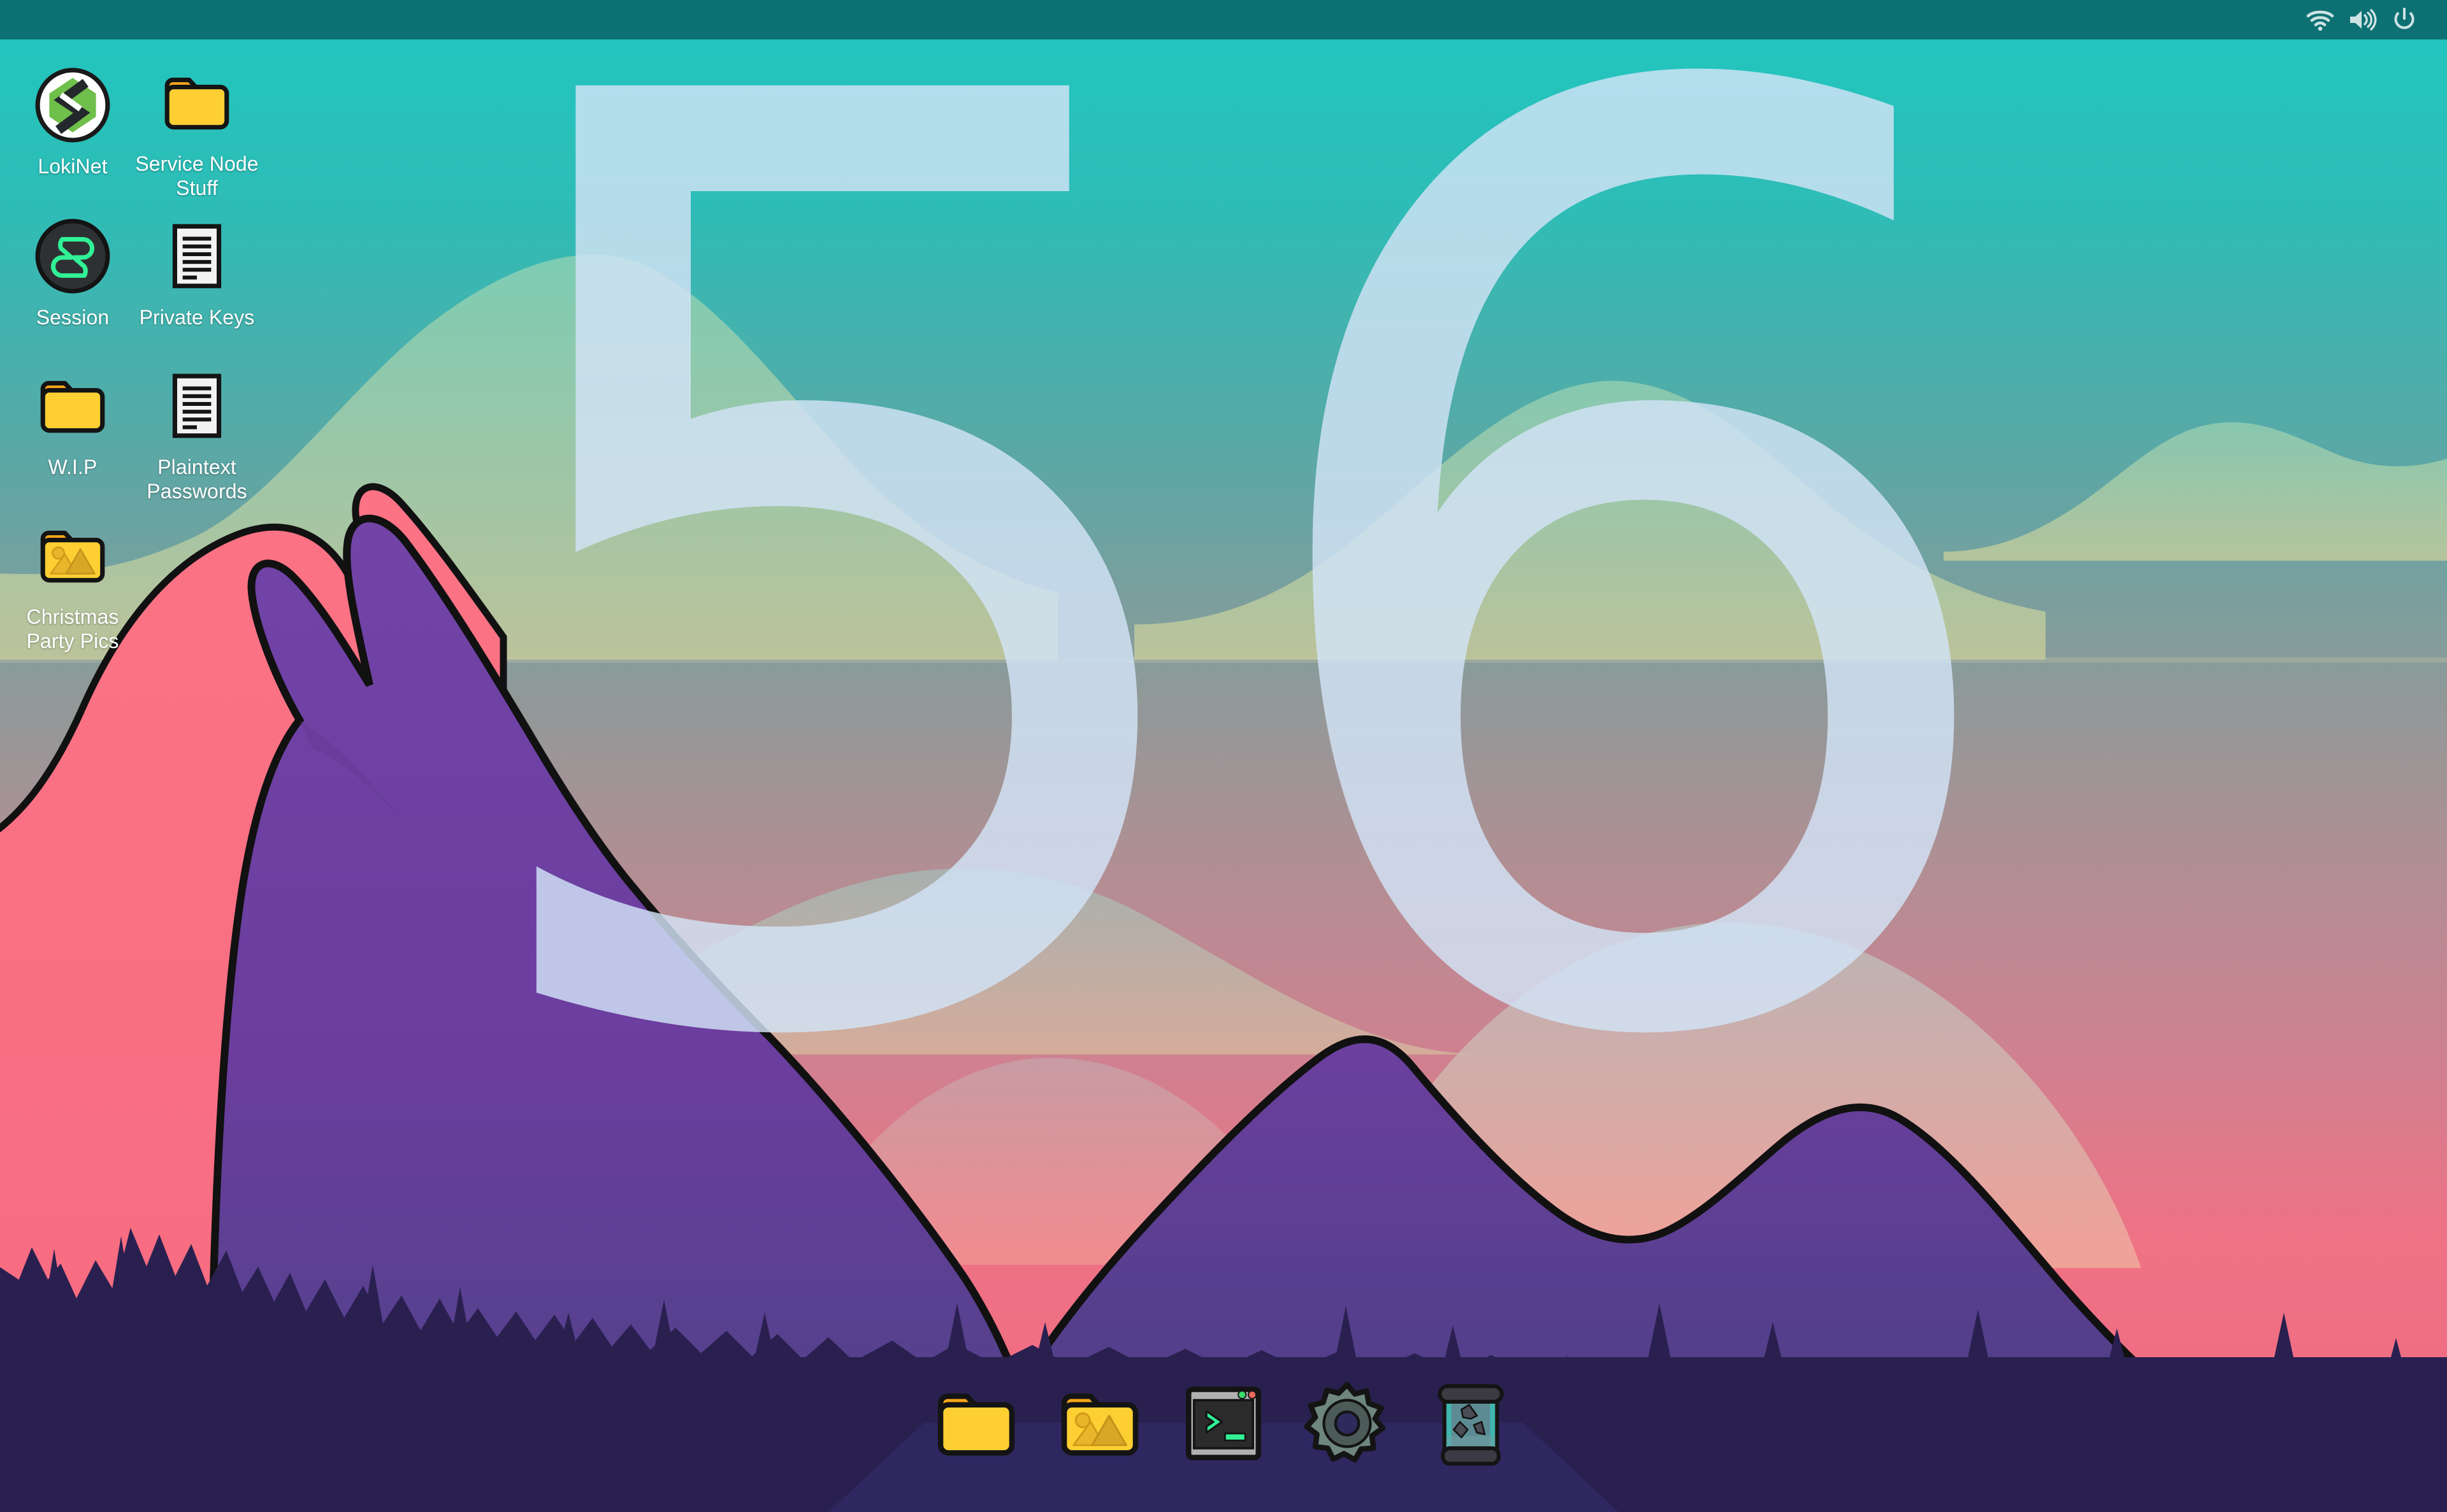  I want to click on dock, so click(1223, 1446).